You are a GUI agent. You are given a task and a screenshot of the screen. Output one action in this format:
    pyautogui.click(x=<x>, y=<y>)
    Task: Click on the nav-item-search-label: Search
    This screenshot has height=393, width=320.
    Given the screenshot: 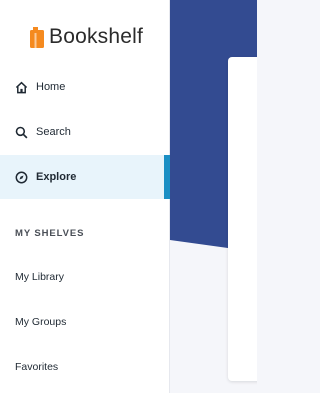 What is the action you would take?
    pyautogui.click(x=53, y=132)
    